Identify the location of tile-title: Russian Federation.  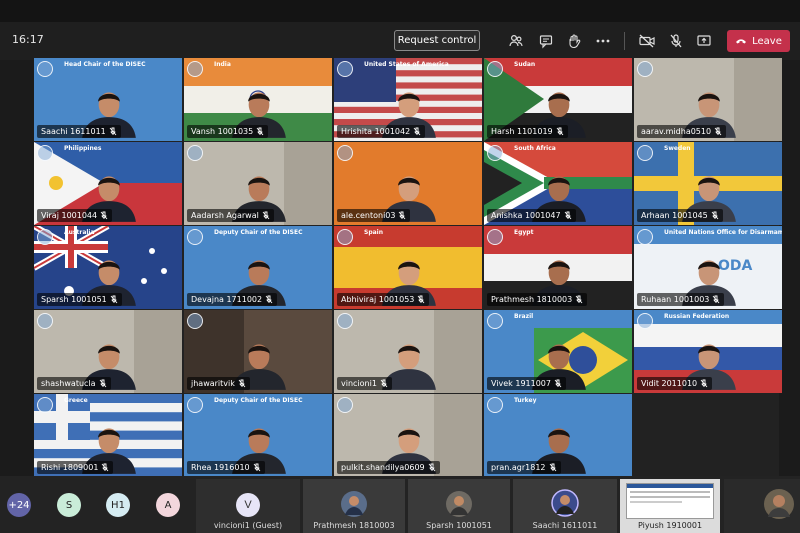
(697, 316).